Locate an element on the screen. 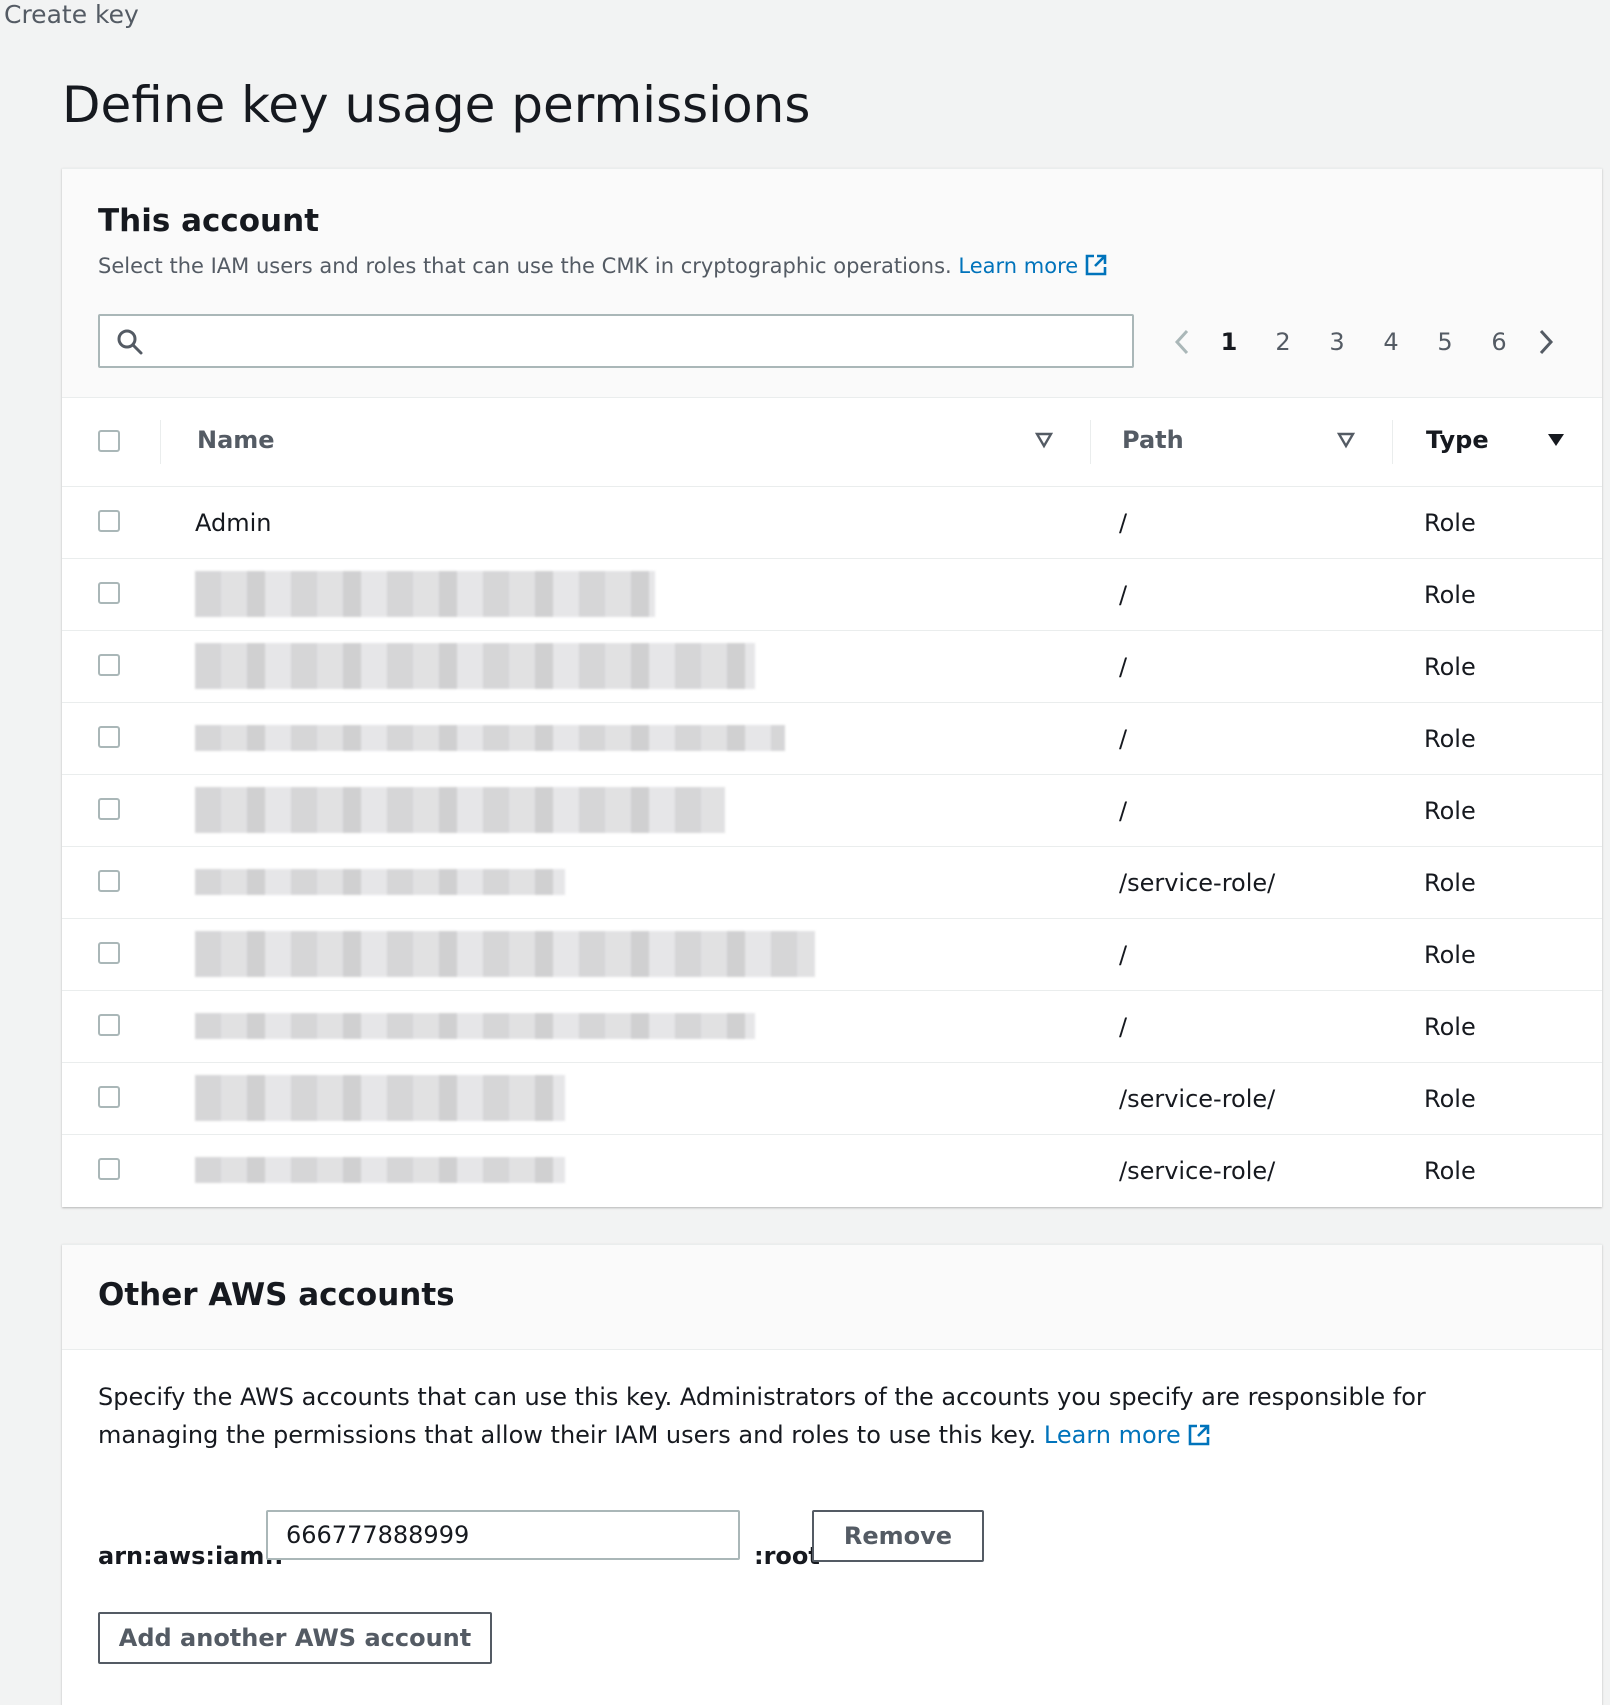 This screenshot has height=1705, width=1610. search-input is located at coordinates (642, 341).